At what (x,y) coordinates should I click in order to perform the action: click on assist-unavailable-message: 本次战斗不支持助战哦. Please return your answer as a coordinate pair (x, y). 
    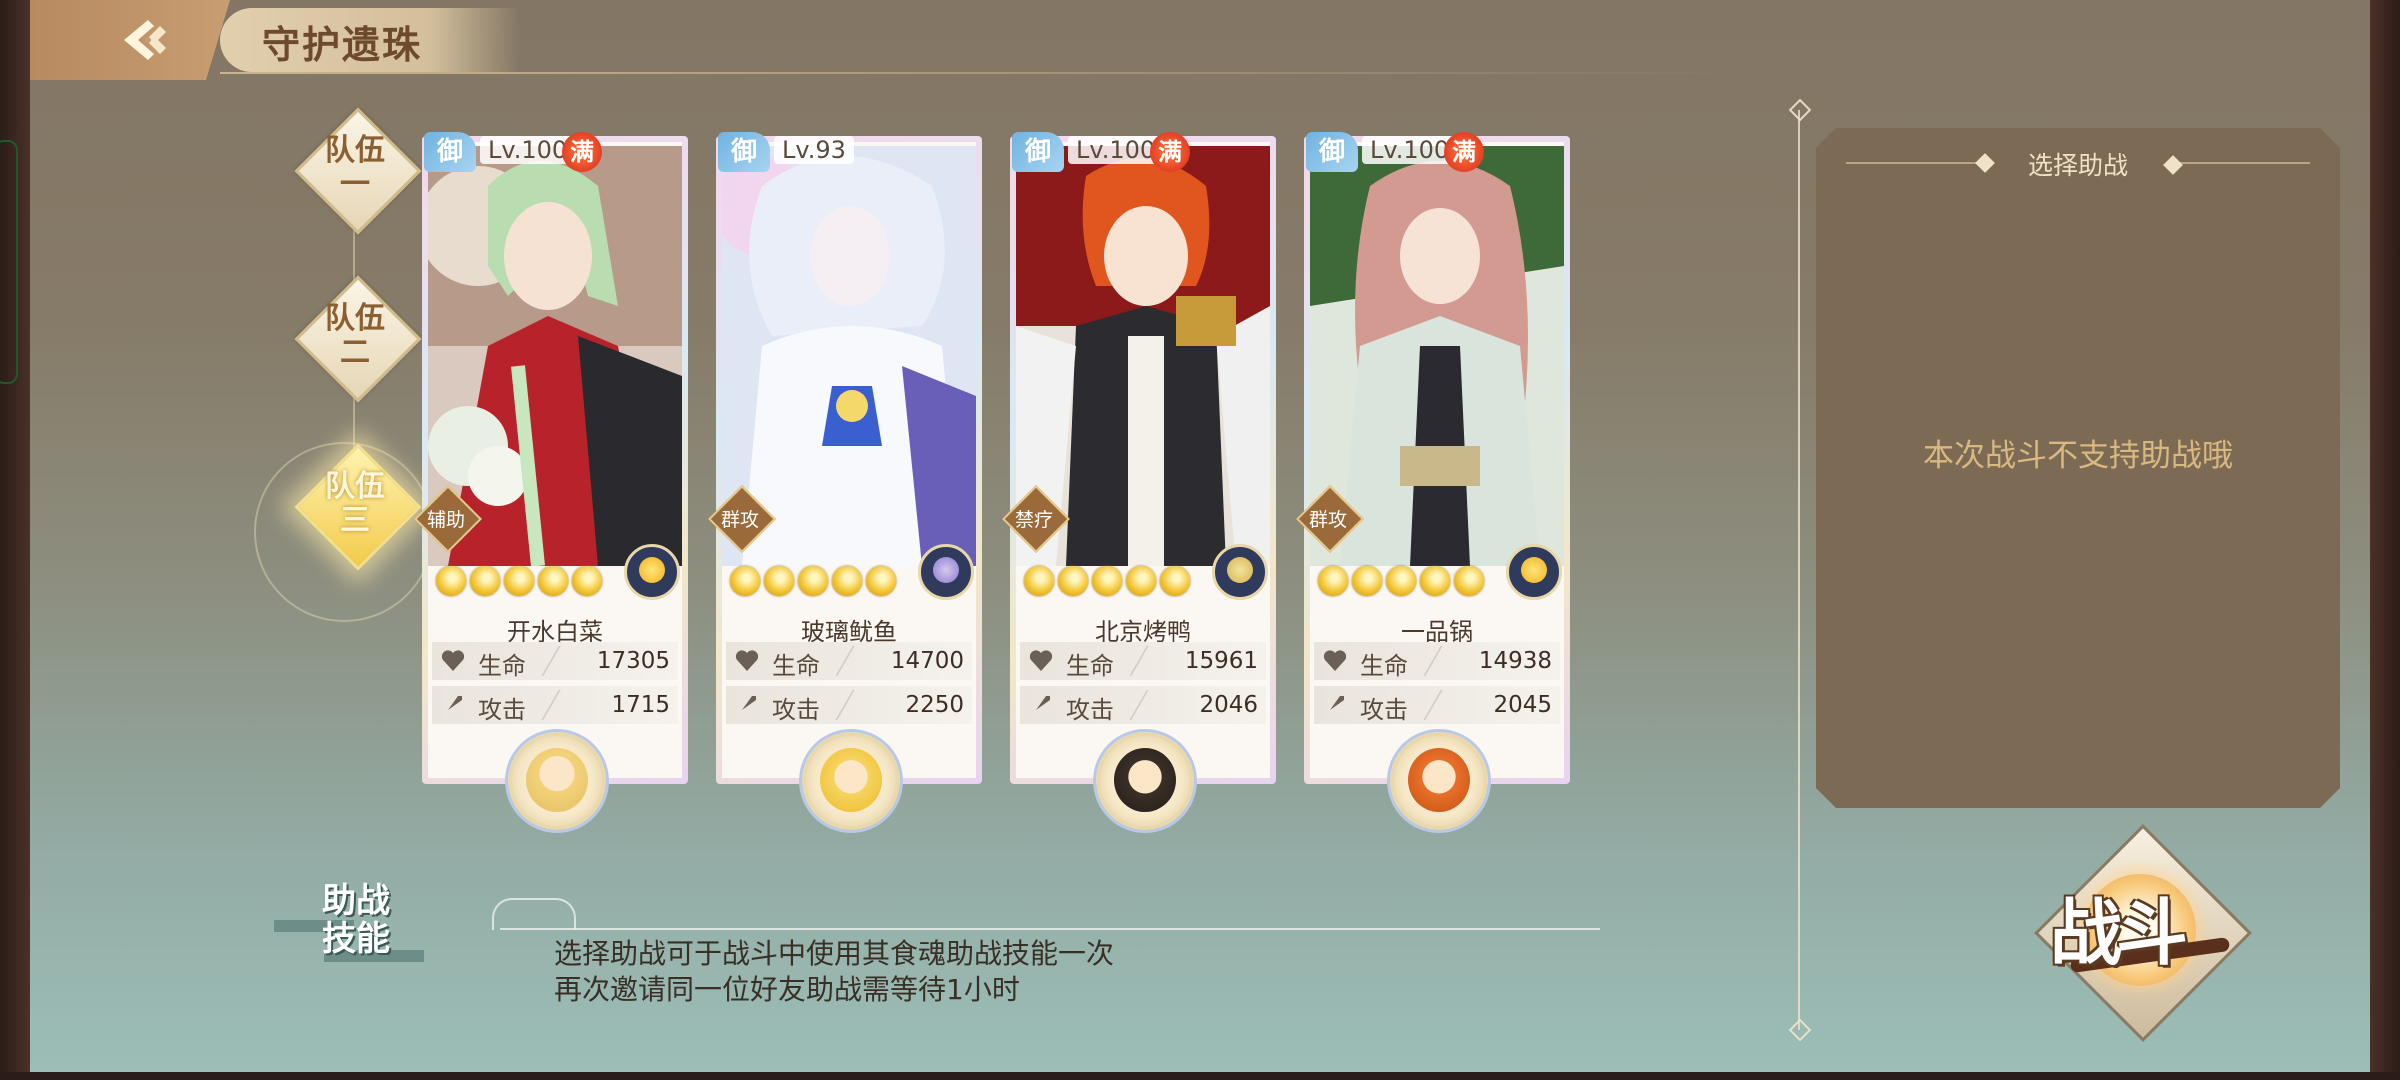
    Looking at the image, I should click on (2078, 456).